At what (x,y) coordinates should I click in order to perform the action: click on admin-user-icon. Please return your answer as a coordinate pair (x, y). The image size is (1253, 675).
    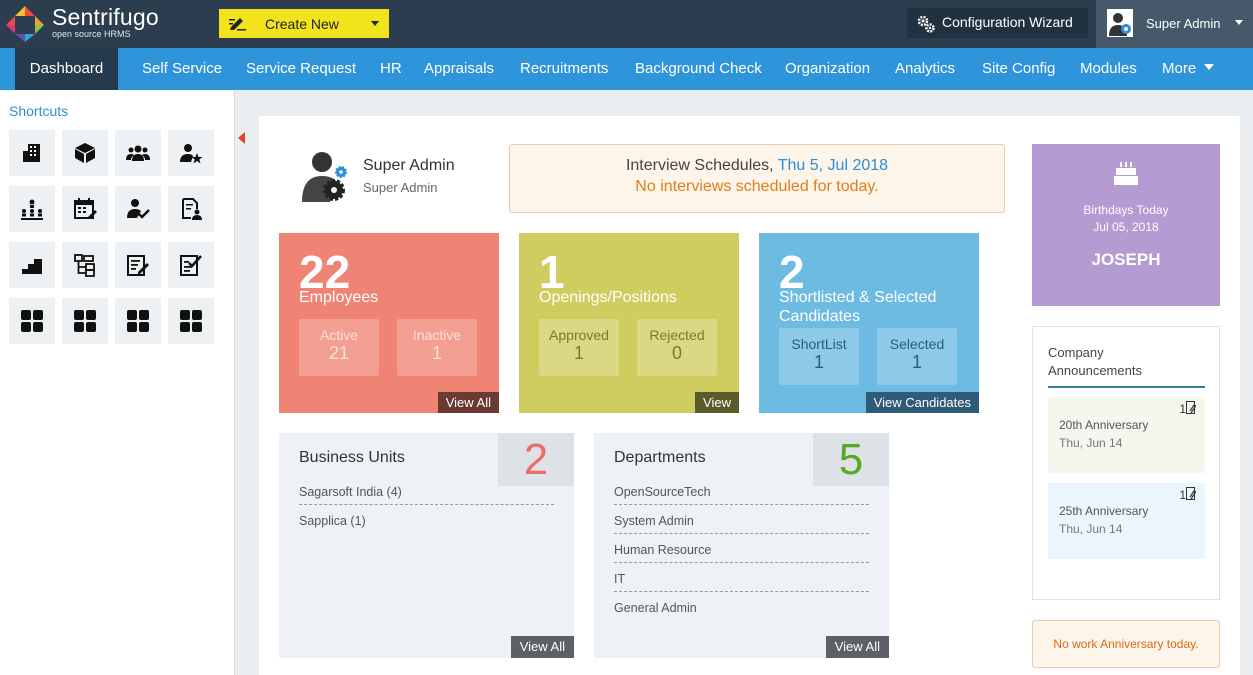
    Looking at the image, I should click on (324, 177).